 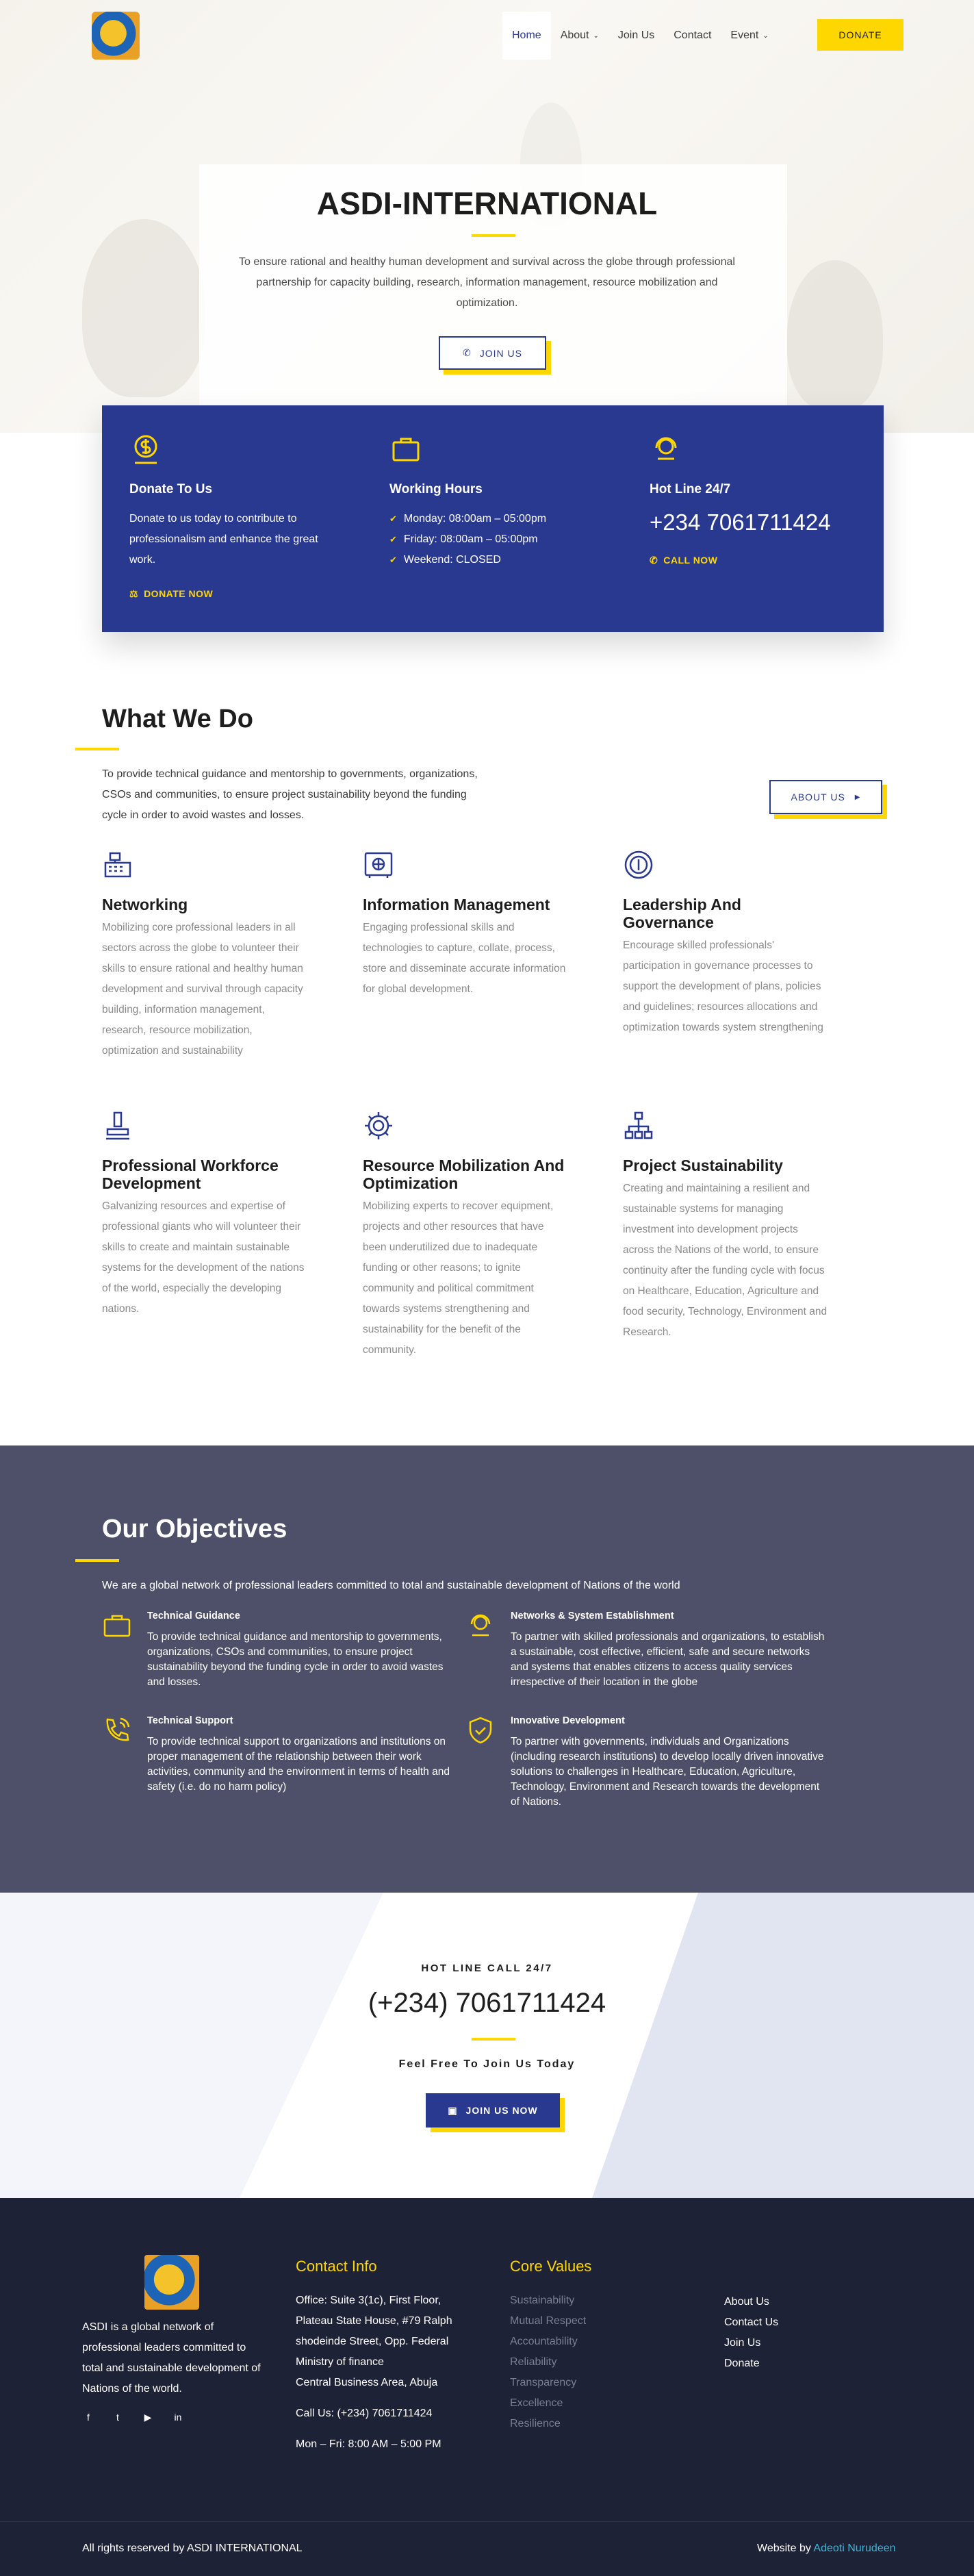 I want to click on footer-call: Call Us: (+234) 7061711424, so click(x=364, y=2413).